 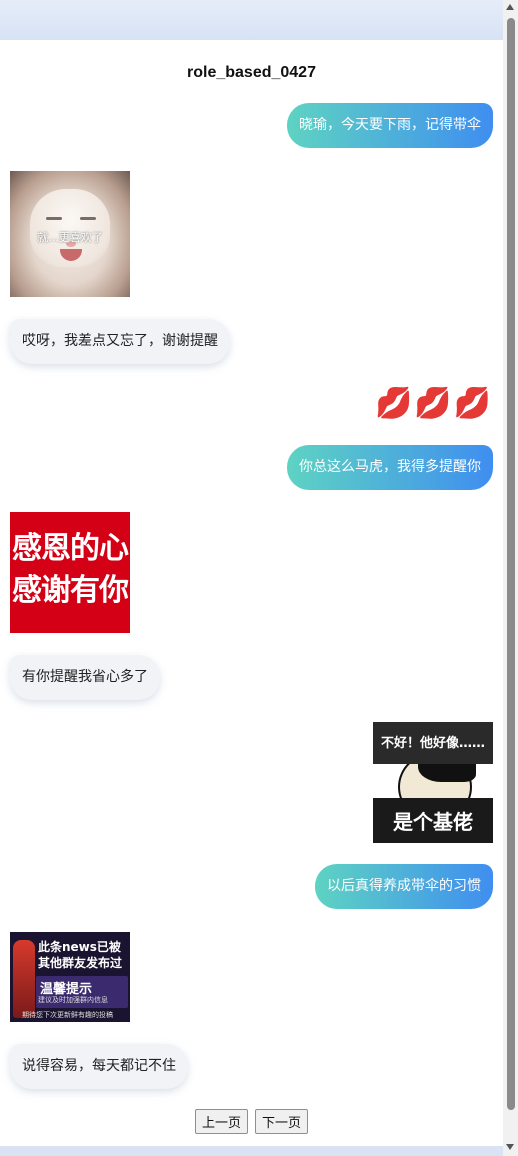 I want to click on sticker-line: 建议及时加强群内信息, so click(x=73, y=1000).